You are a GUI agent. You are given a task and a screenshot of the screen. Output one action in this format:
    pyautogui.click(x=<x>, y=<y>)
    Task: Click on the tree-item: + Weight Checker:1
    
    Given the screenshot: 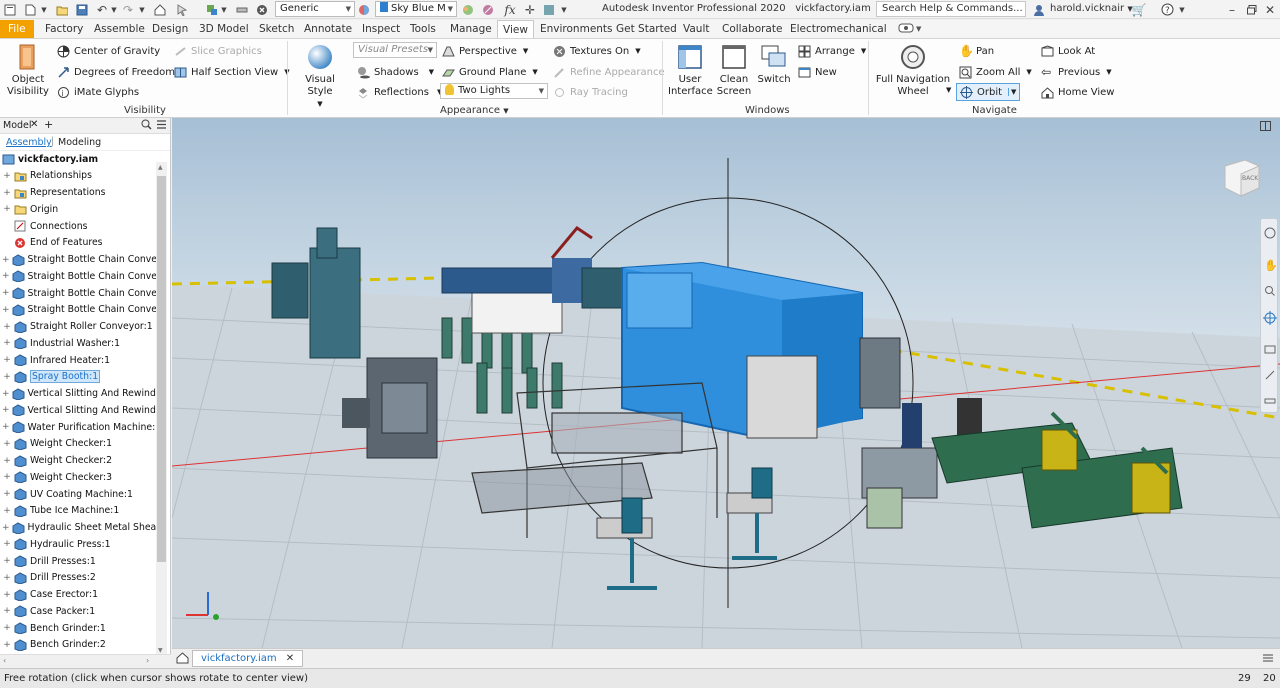 What is the action you would take?
    pyautogui.click(x=78, y=444)
    